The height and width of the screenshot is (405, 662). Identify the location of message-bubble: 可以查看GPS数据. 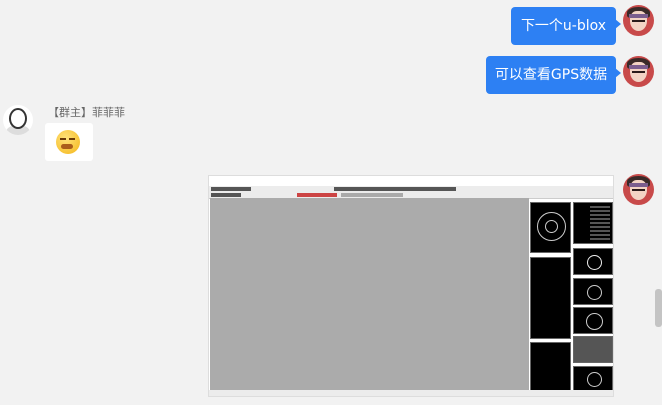
(553, 75).